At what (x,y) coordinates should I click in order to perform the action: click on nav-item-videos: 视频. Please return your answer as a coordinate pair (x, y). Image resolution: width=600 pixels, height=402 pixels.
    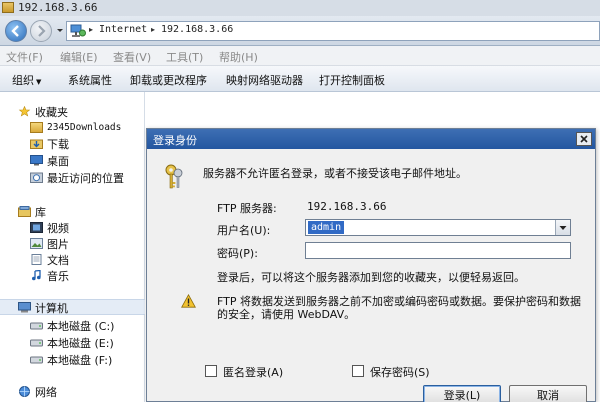
    Looking at the image, I should click on (49, 227).